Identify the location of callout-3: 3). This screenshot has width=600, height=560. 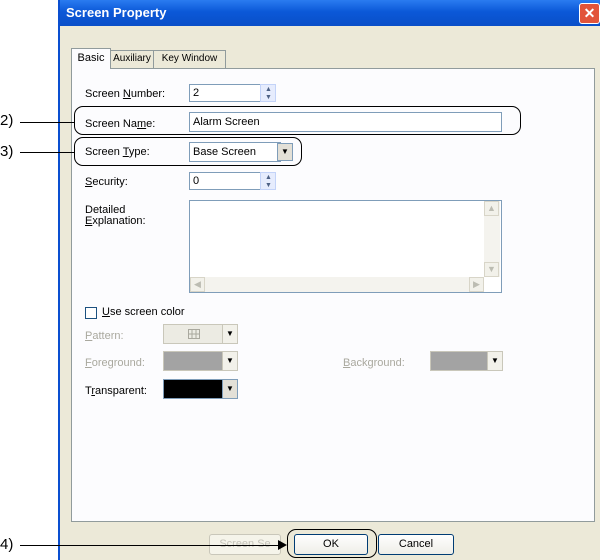
(7, 151).